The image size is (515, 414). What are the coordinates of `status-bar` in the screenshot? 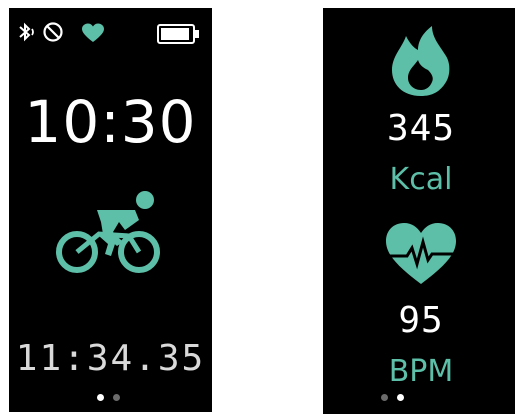 It's located at (110, 34).